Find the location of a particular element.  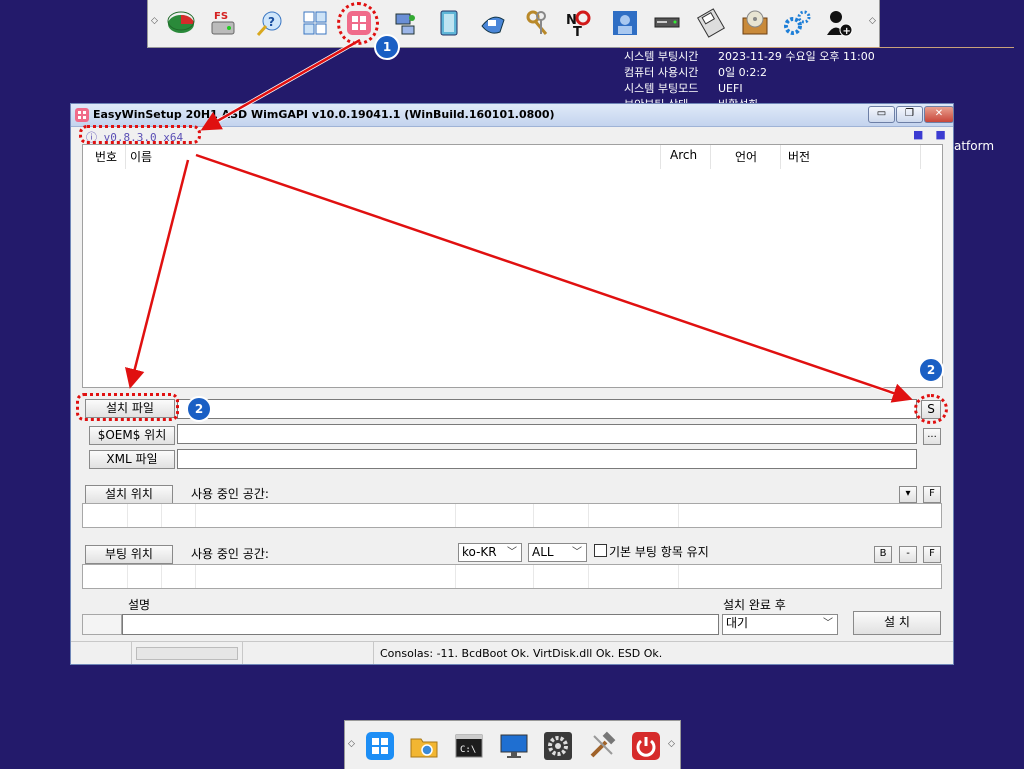

wizard-icon: ? is located at coordinates (269, 23).